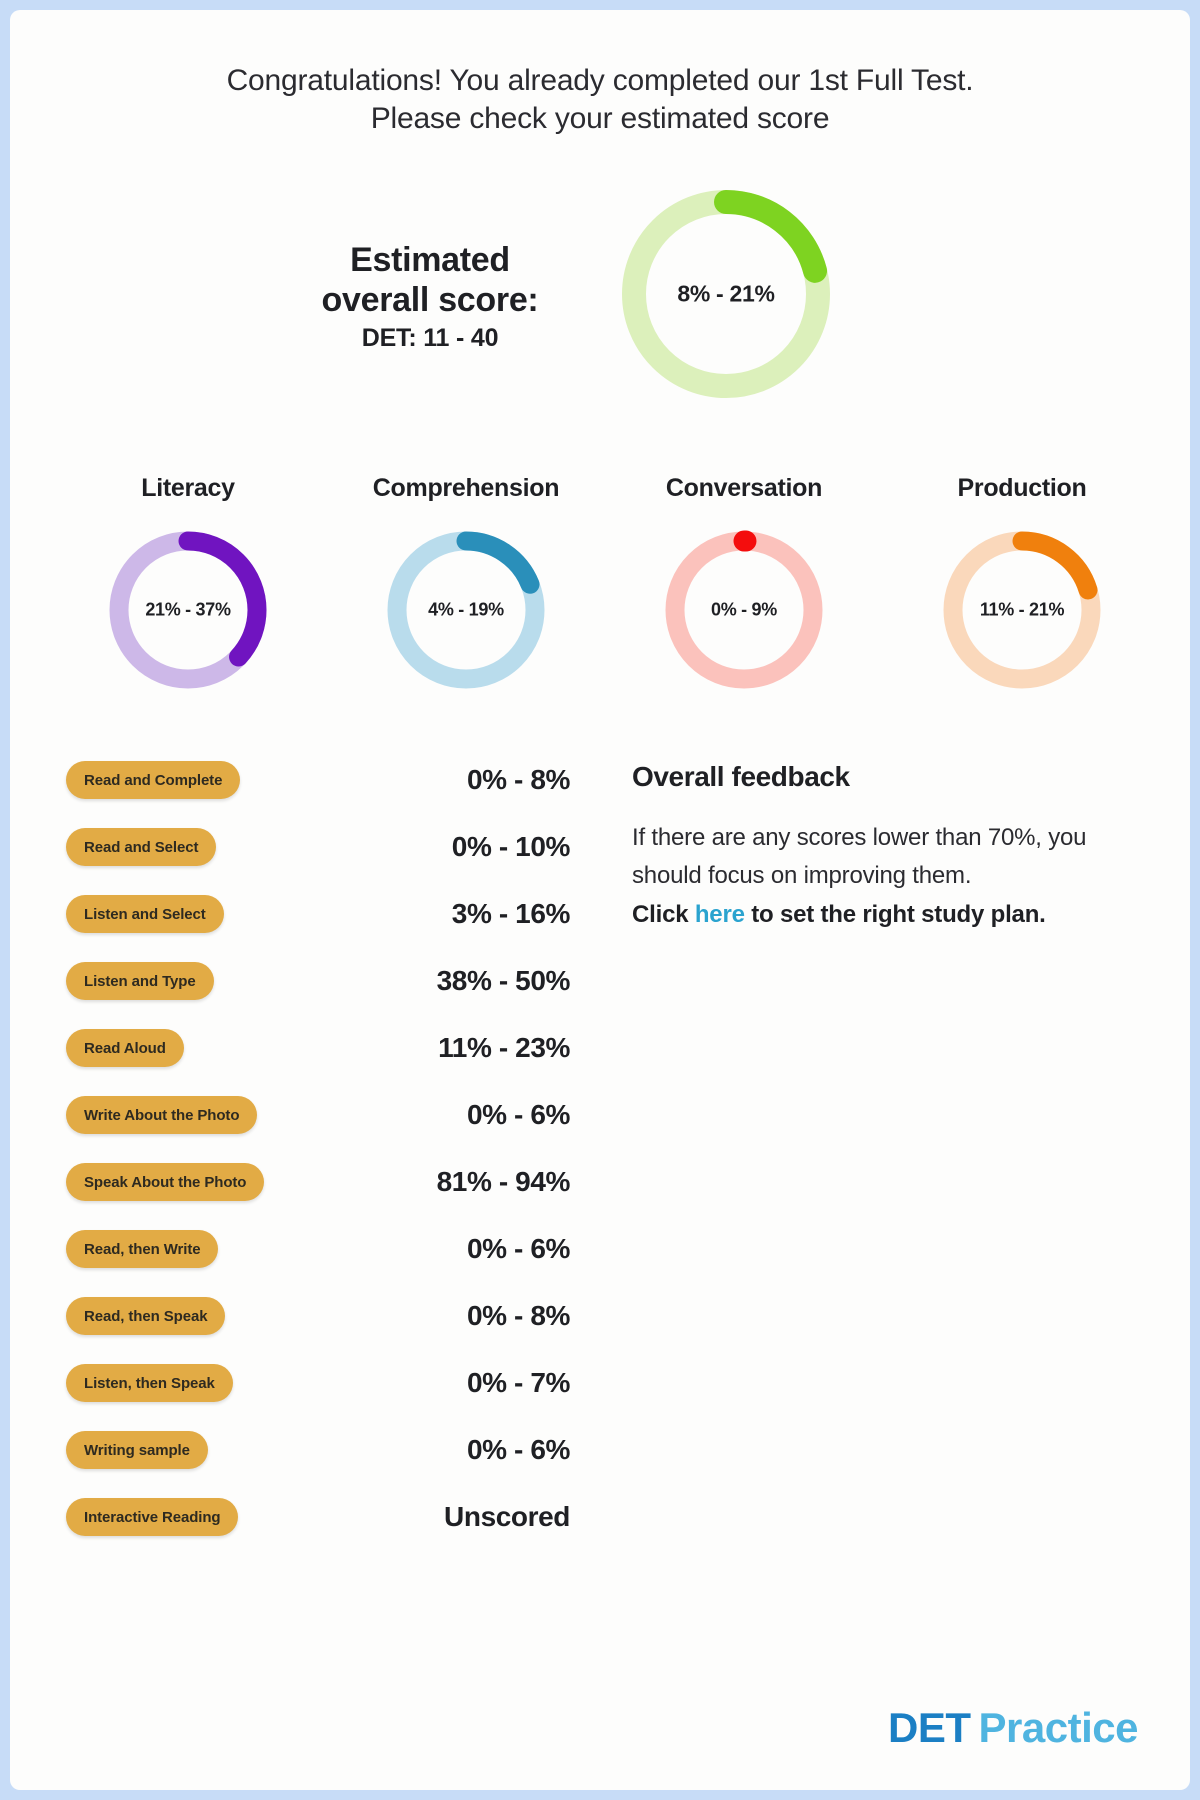 The image size is (1200, 1800). I want to click on subscore-conversation: Conversation 0% - 9%, so click(744, 584).